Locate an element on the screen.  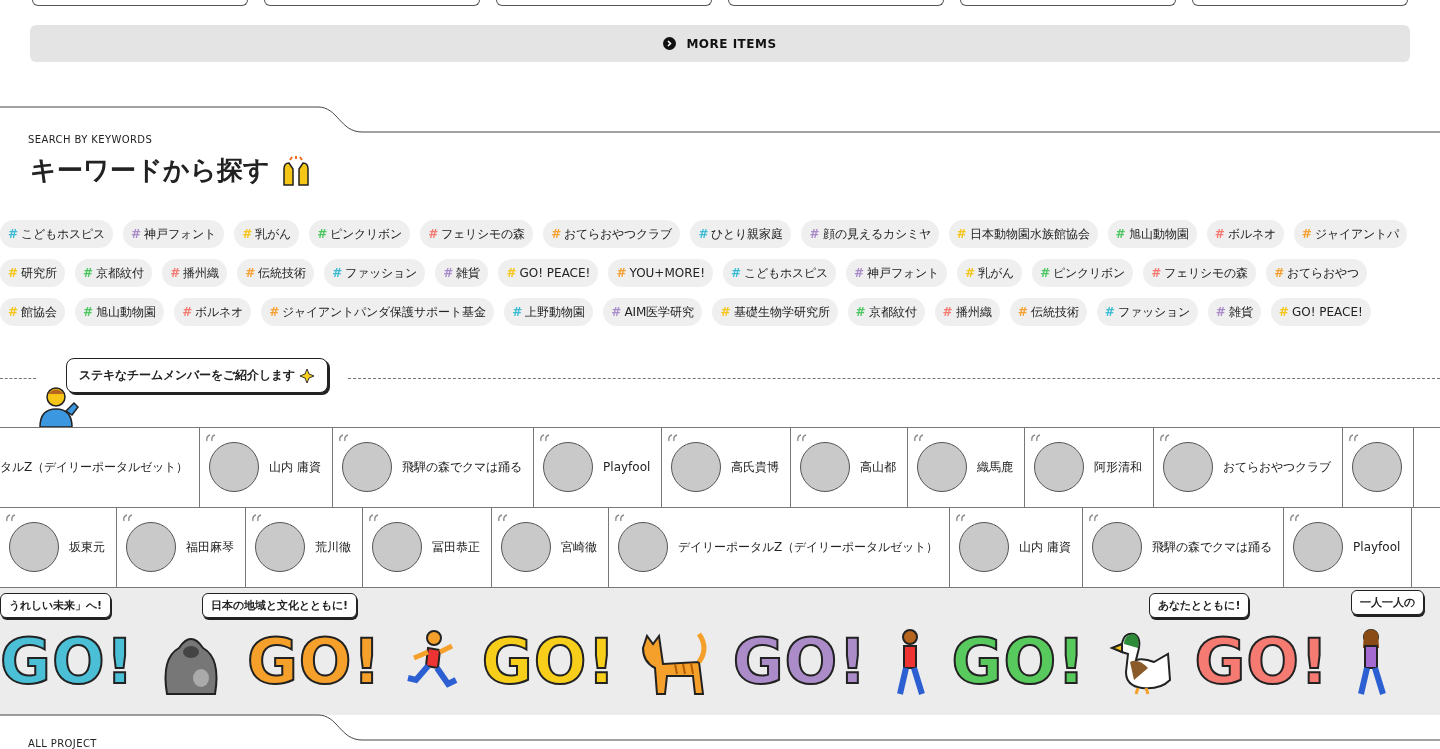
keyword-label: GO! PEACE! is located at coordinates (555, 273).